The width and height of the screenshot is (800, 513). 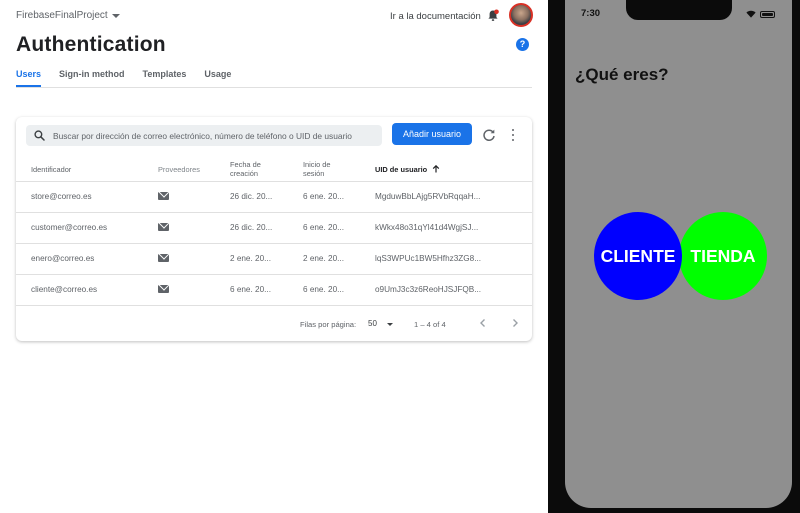 What do you see at coordinates (274, 323) in the screenshot?
I see `table-pagination: Filas por página: 50 1 – 4 of 4` at bounding box center [274, 323].